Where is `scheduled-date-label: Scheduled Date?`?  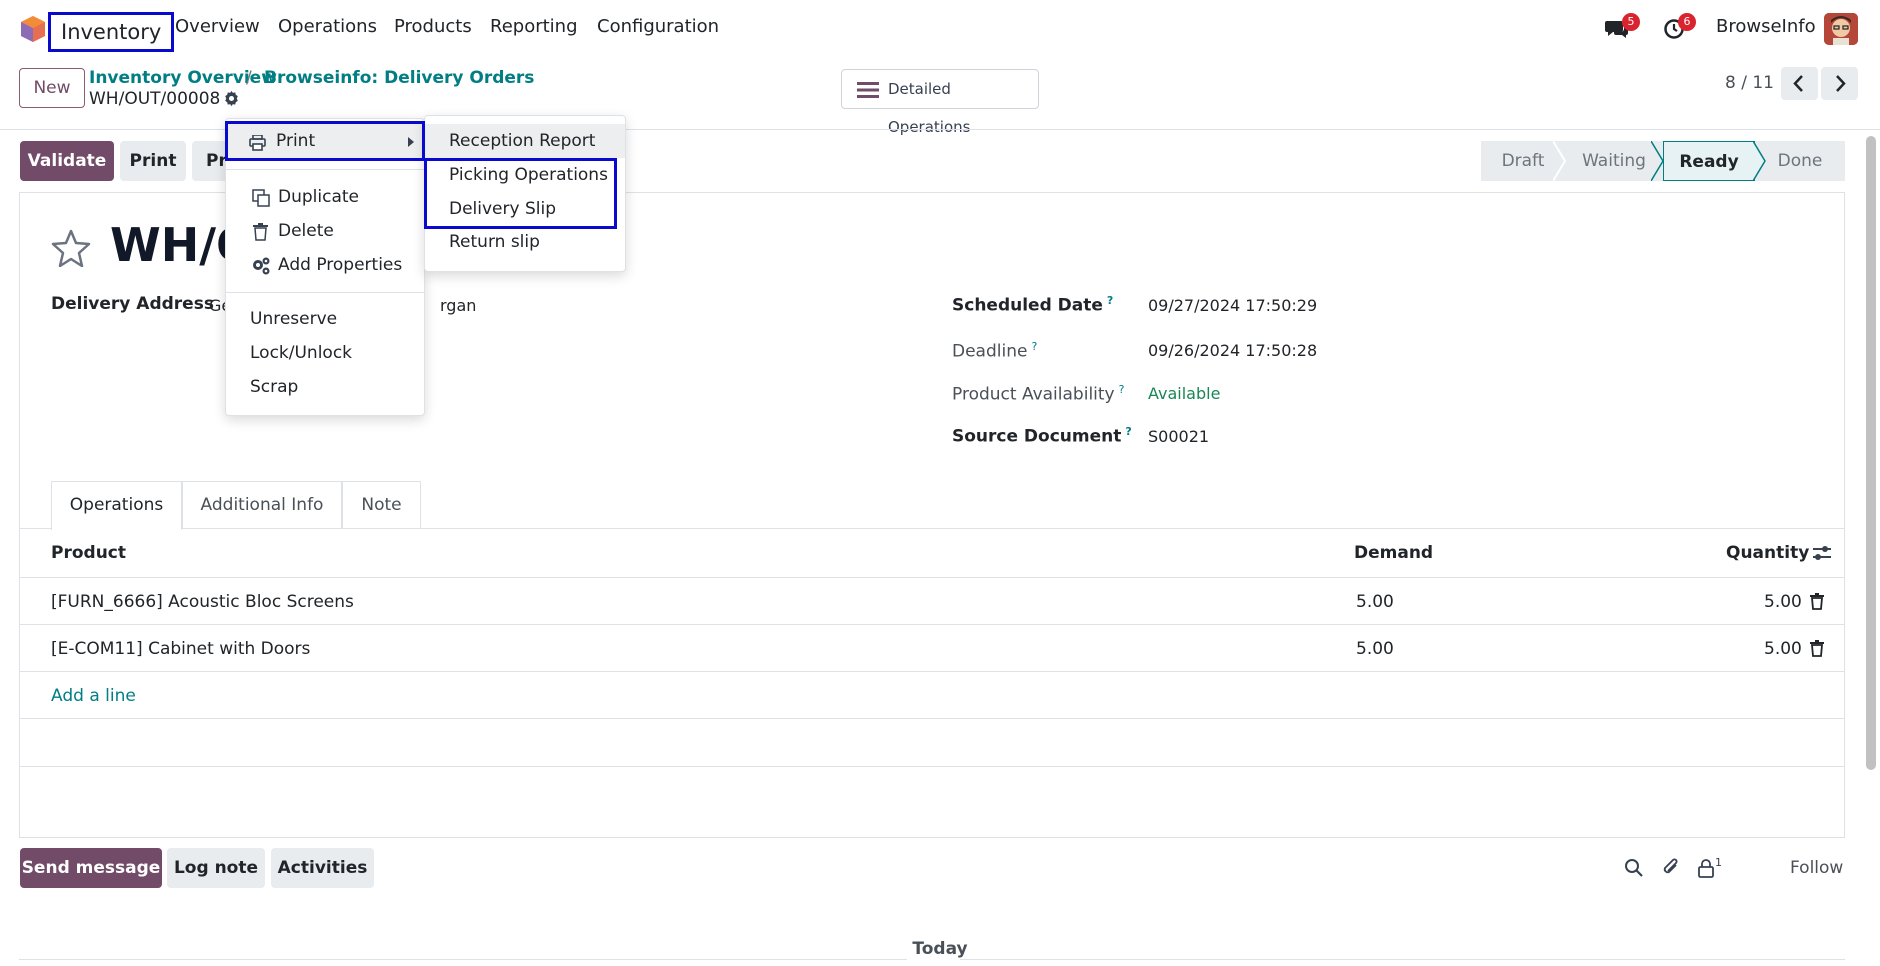 scheduled-date-label: Scheduled Date? is located at coordinates (1033, 305).